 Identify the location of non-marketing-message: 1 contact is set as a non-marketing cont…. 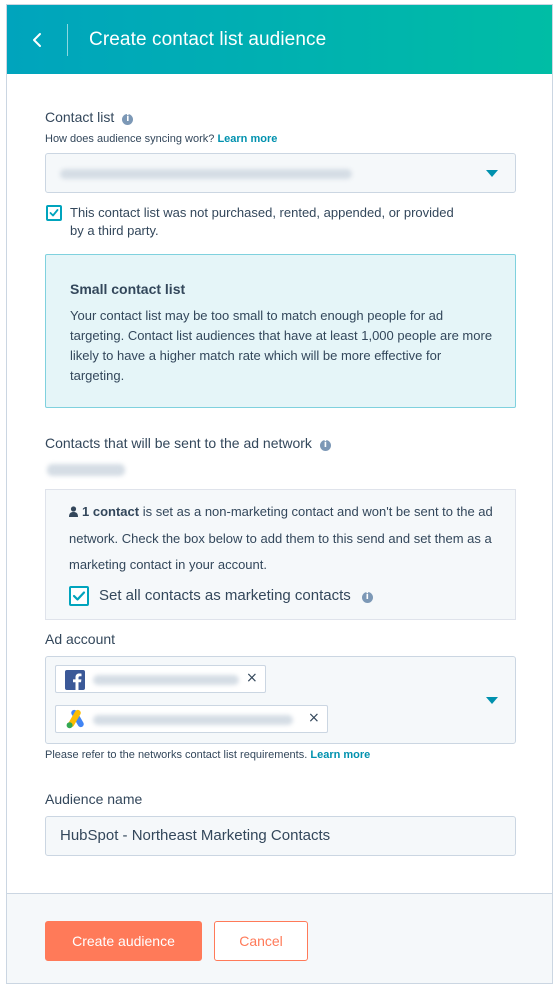
(289, 538).